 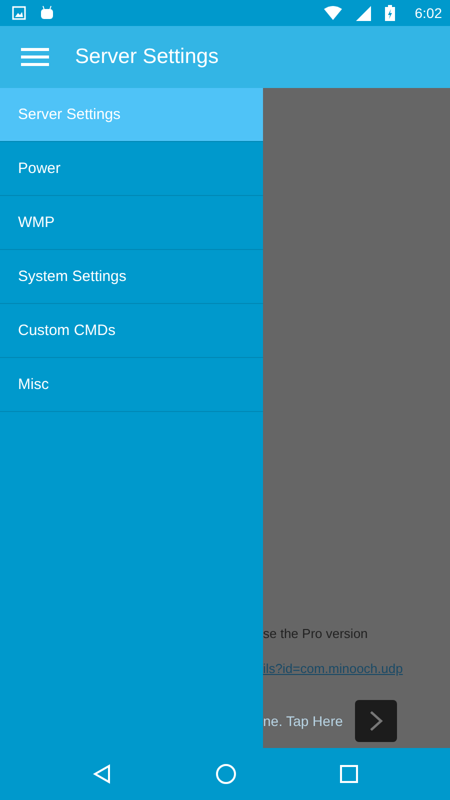 I want to click on drawer-item: Server Settings, so click(x=131, y=115).